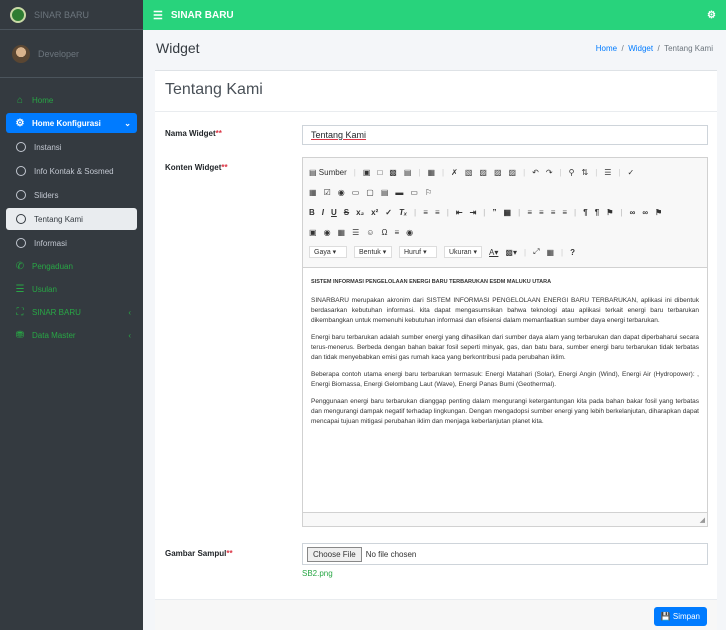  What do you see at coordinates (425, 212) in the screenshot?
I see `numbered-list-icon: ≡` at bounding box center [425, 212].